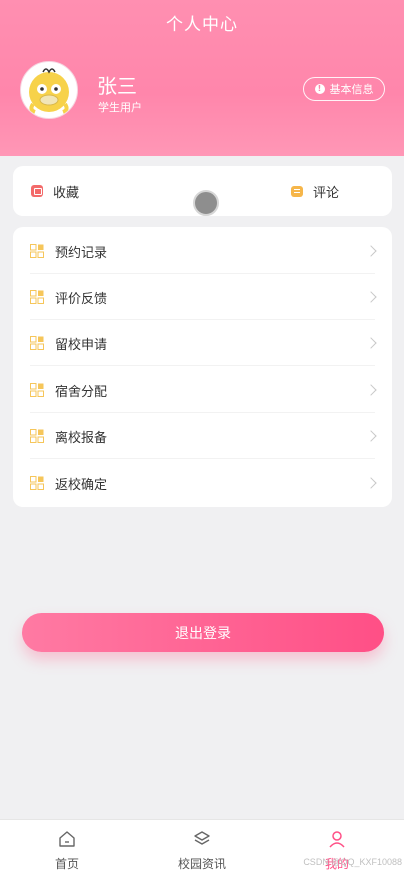 This screenshot has height=875, width=404. What do you see at coordinates (202, 390) in the screenshot?
I see `menu-item-dorm-assignment: 宿舍分配` at bounding box center [202, 390].